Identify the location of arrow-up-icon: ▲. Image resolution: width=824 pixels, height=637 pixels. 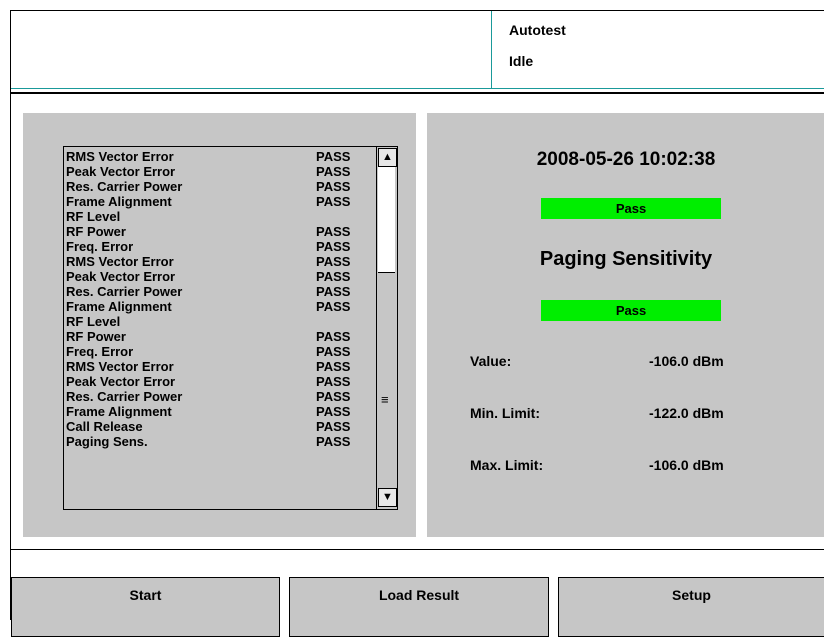
(387, 157).